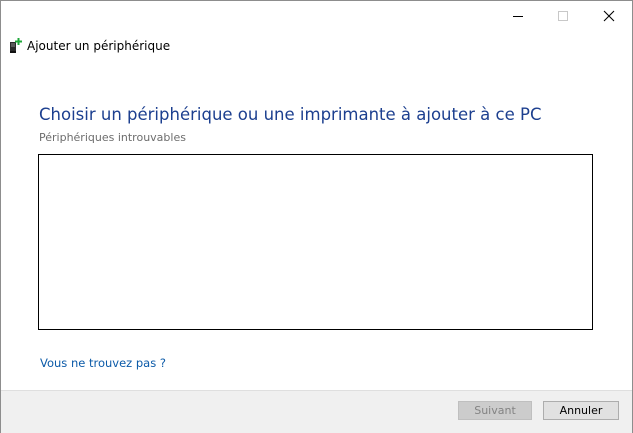 This screenshot has width=633, height=433. I want to click on wizard-header: Ajouter un périphérique, so click(89, 46).